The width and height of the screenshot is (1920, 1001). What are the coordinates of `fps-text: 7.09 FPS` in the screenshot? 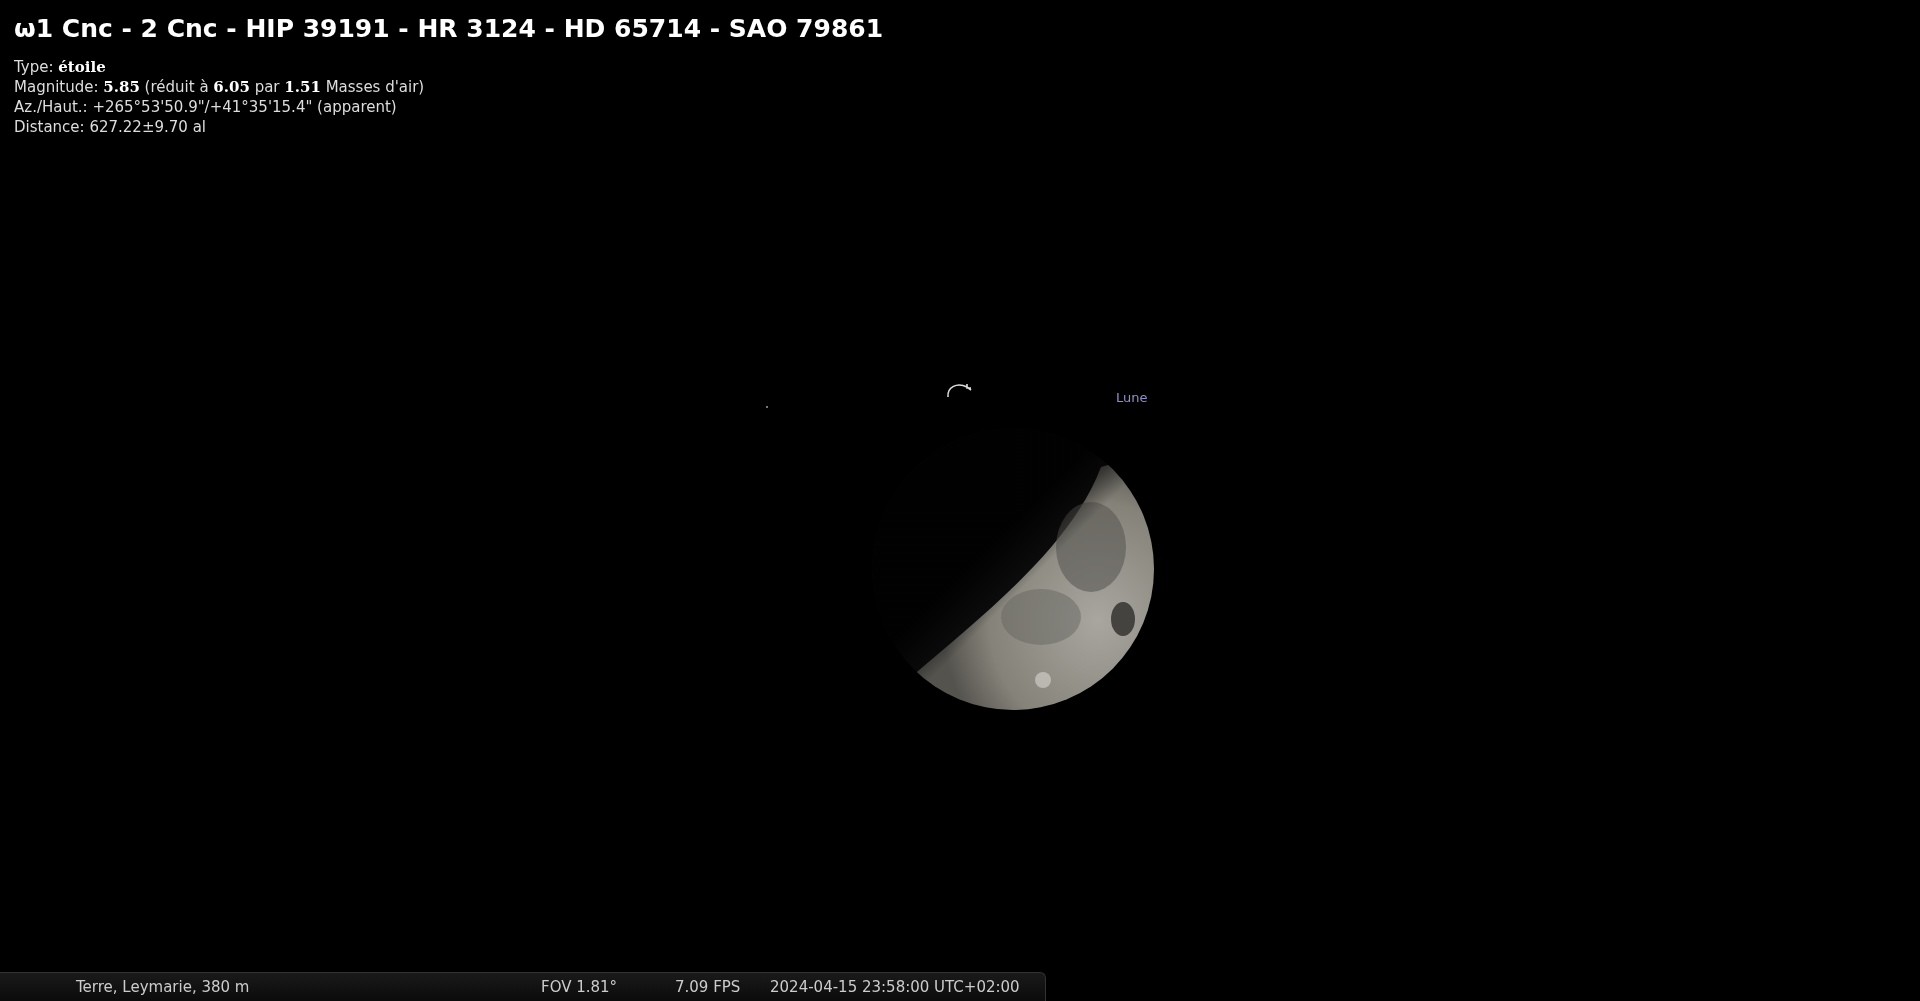 It's located at (708, 987).